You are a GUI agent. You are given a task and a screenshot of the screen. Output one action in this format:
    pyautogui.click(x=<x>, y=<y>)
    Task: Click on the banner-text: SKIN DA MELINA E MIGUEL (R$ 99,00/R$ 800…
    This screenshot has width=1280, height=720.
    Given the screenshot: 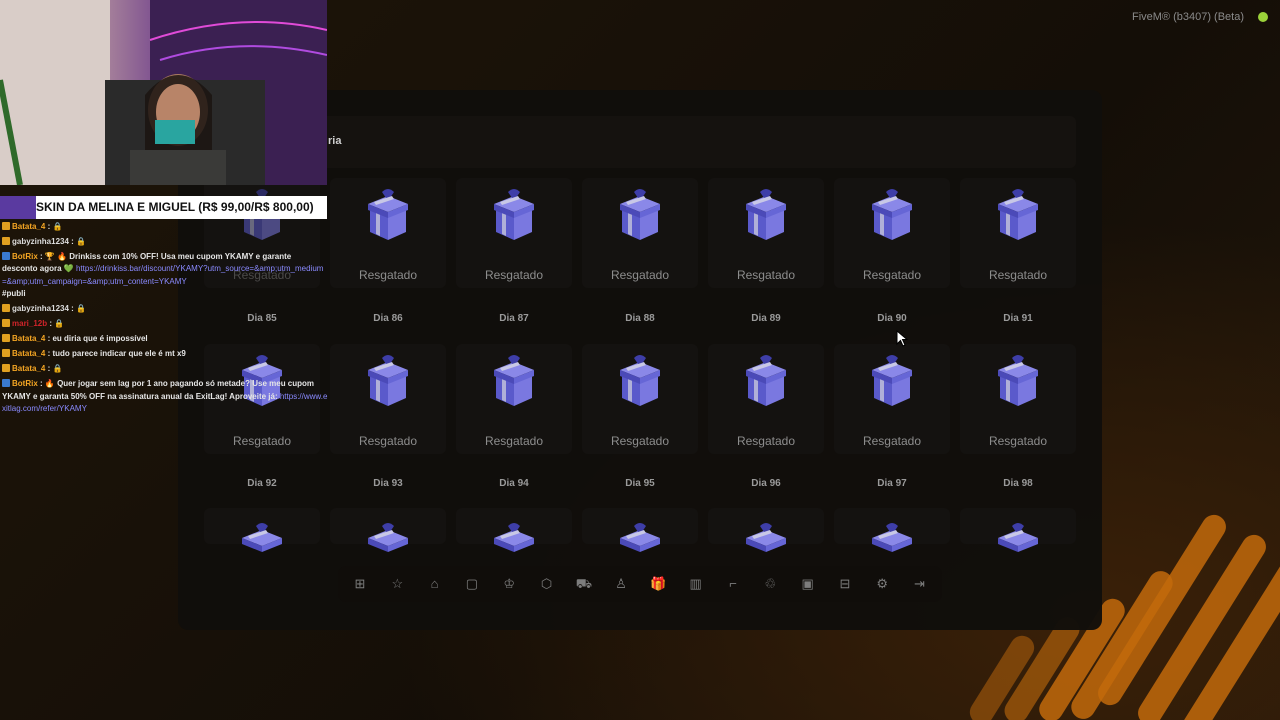 What is the action you would take?
    pyautogui.click(x=175, y=207)
    